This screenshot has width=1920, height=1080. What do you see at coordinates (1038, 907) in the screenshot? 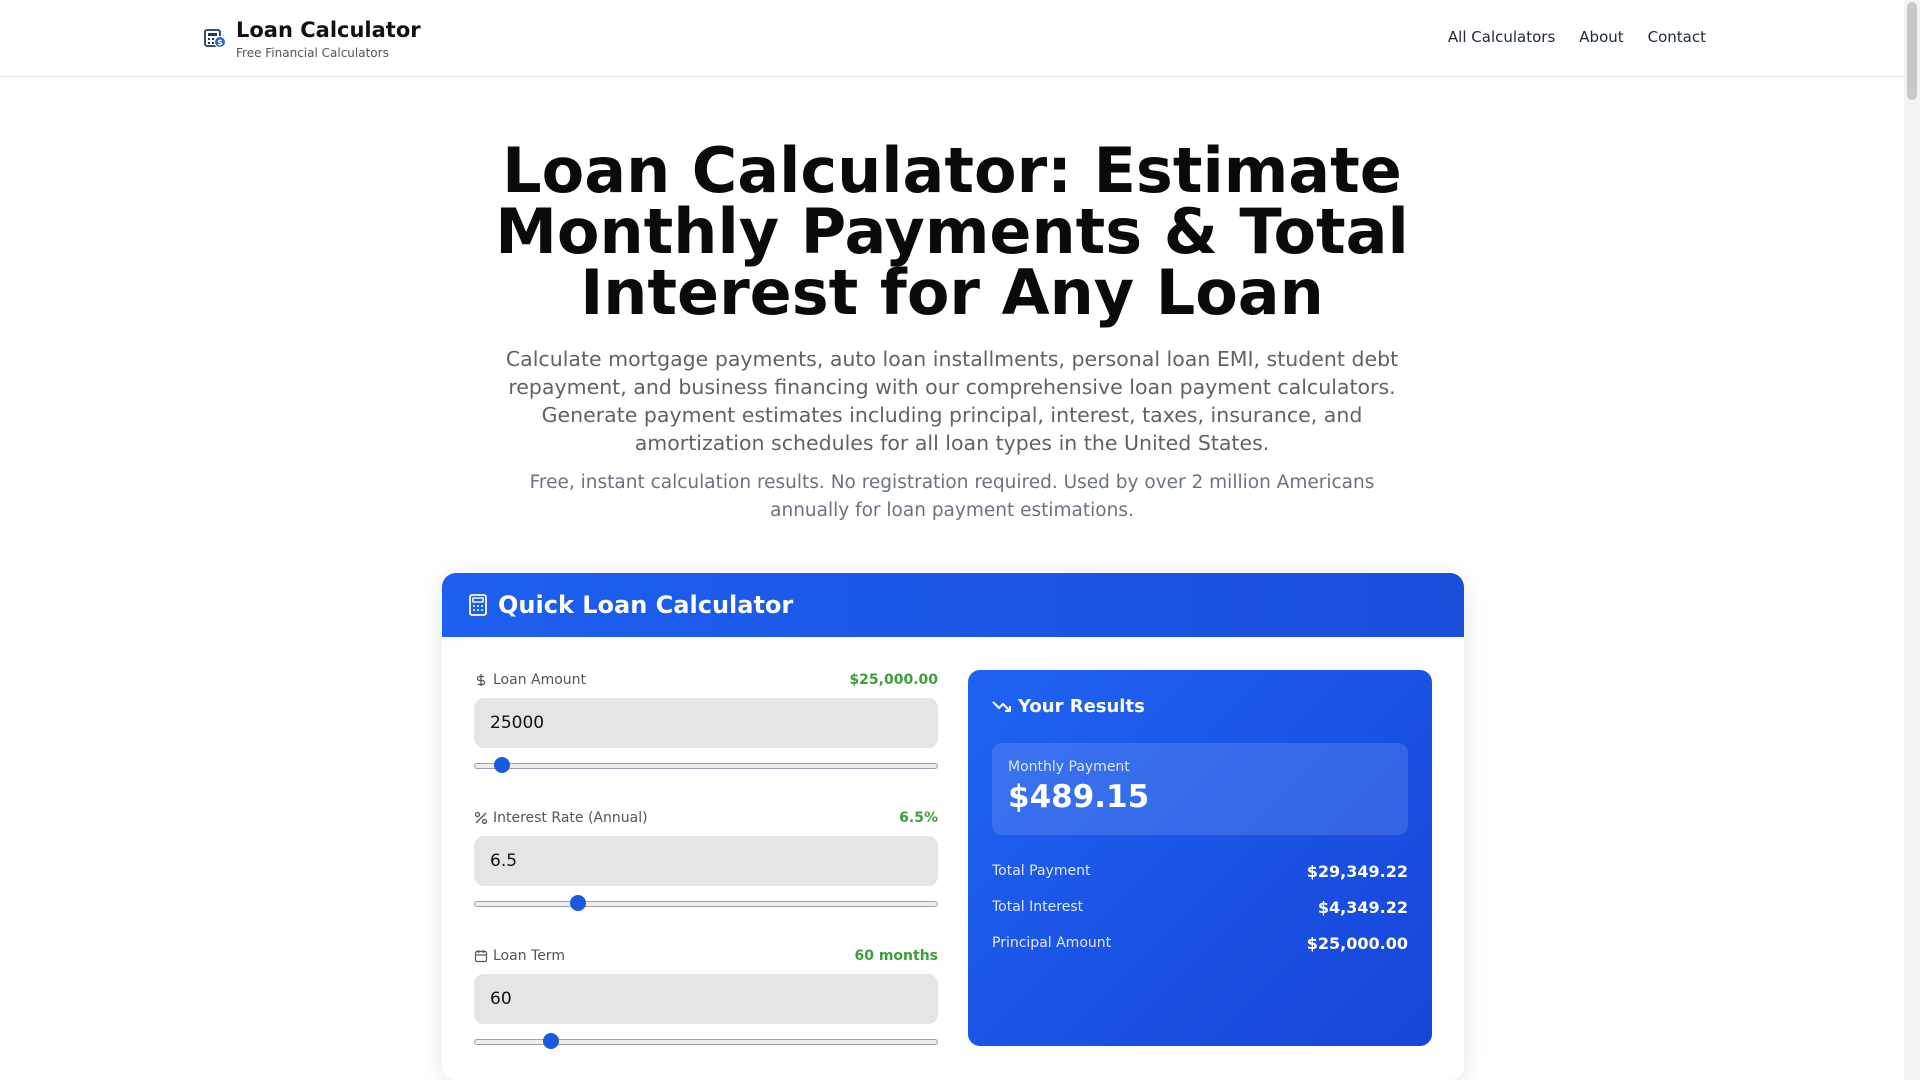
I see `total-interest-label: Total Interest` at bounding box center [1038, 907].